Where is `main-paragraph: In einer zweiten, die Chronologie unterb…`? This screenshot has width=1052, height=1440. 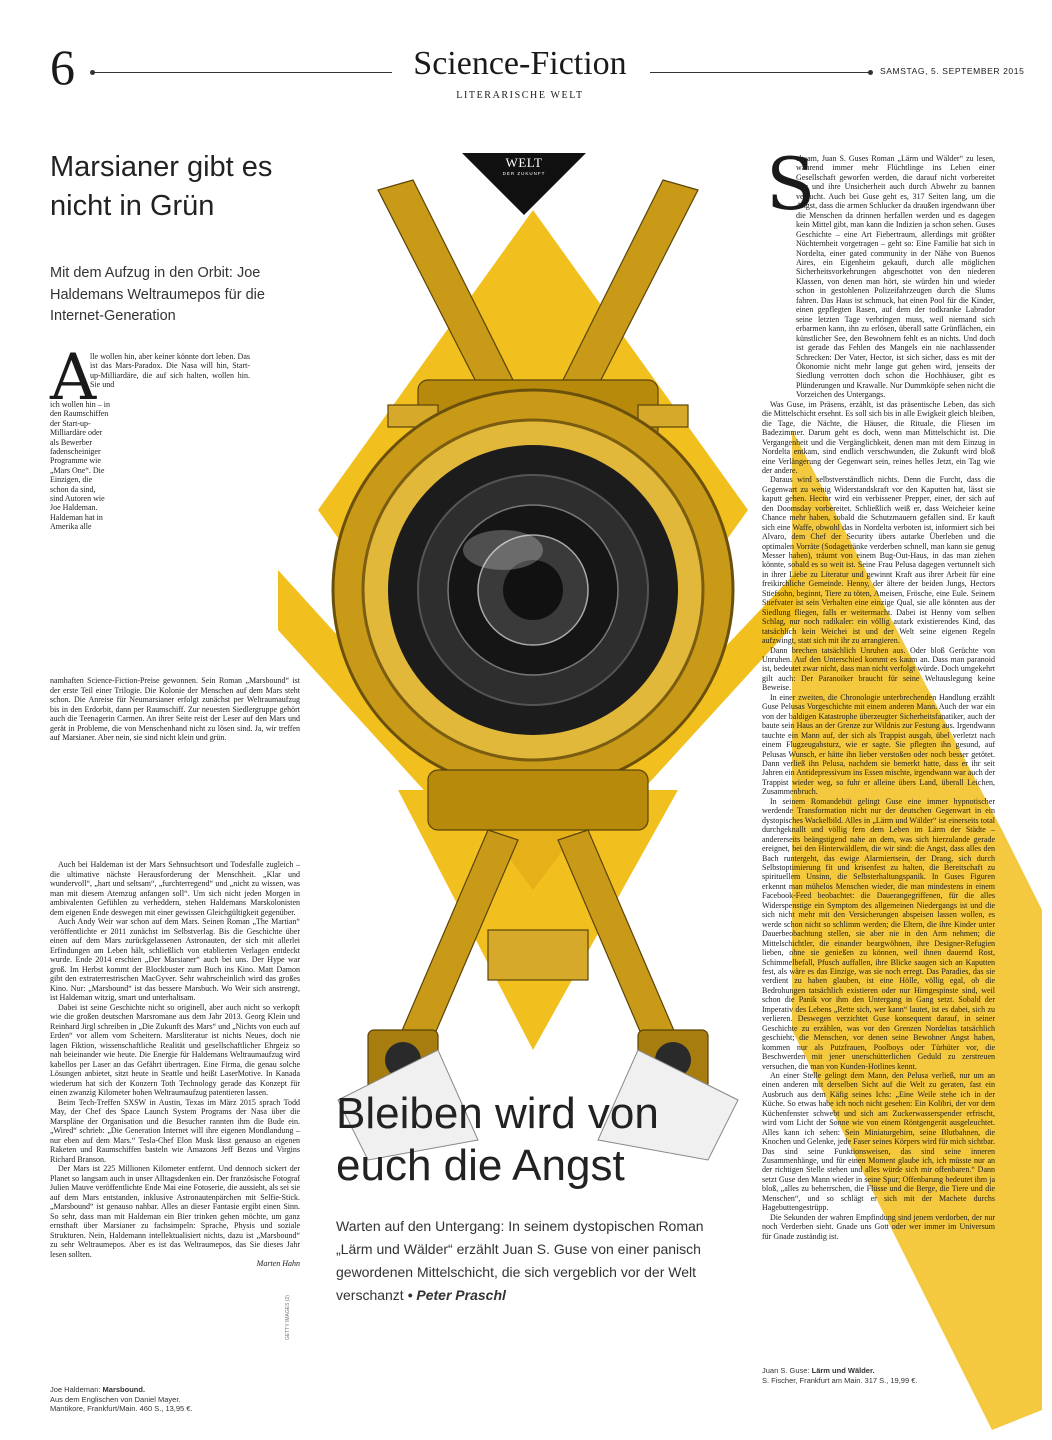
main-paragraph: In einer zweiten, die Chronologie unterb… is located at coordinates (878, 744).